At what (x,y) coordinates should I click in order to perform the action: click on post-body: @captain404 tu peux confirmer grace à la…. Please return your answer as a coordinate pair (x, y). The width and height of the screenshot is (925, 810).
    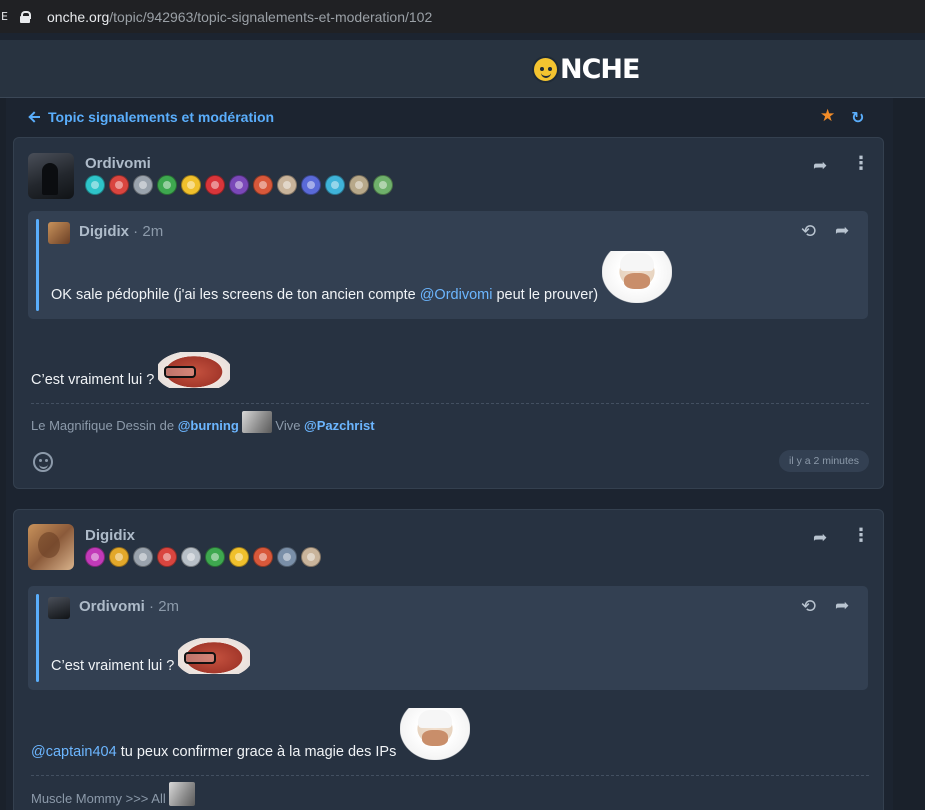
    Looking at the image, I should click on (251, 734).